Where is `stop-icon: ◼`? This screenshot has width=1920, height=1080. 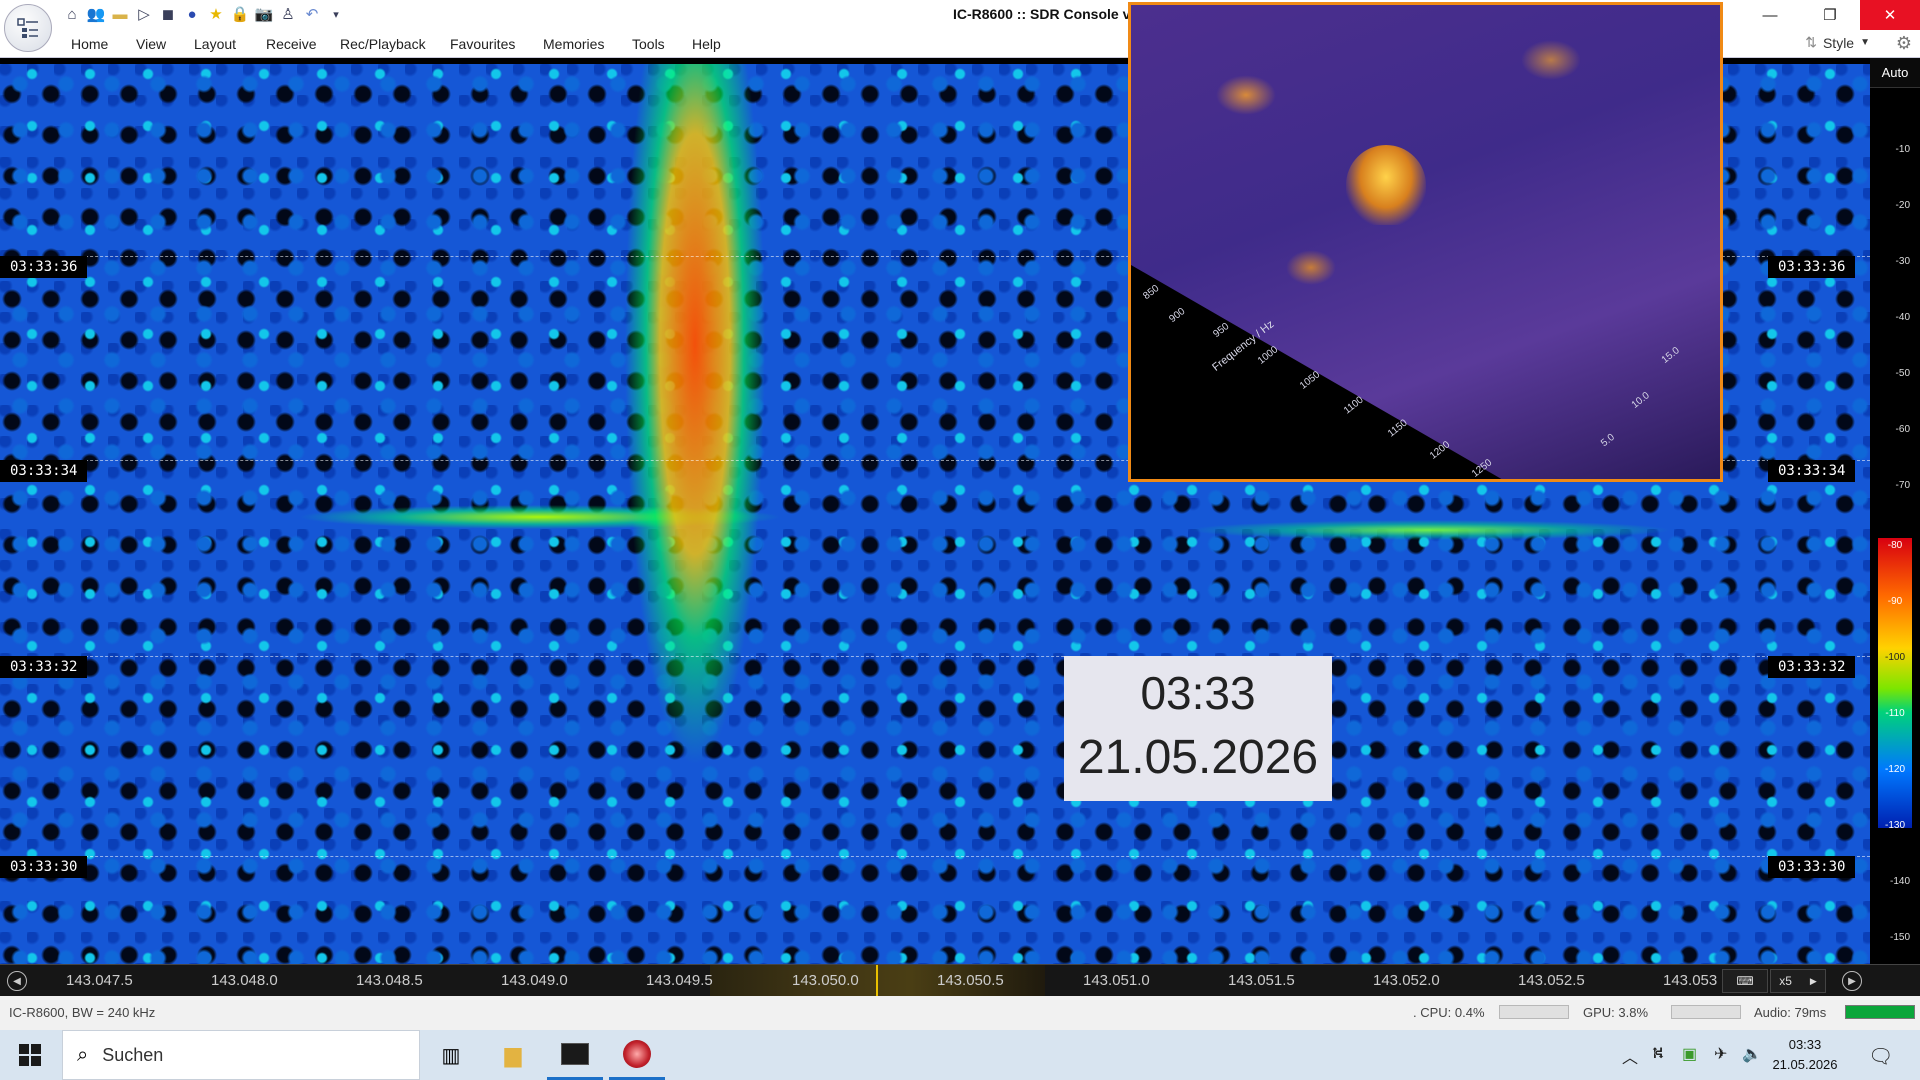
stop-icon: ◼ is located at coordinates (168, 14).